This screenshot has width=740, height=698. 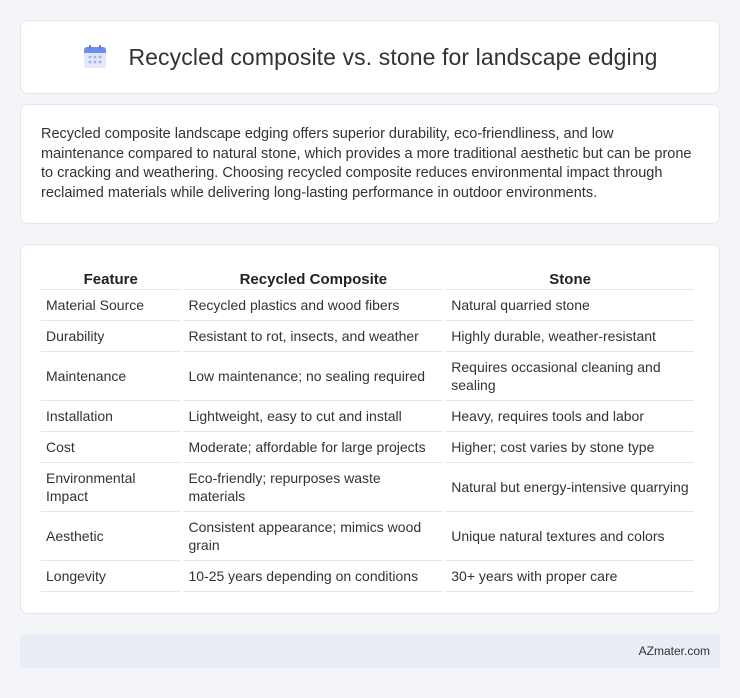 What do you see at coordinates (313, 336) in the screenshot?
I see `composite-cell: Resistant to rot, insects, and weather` at bounding box center [313, 336].